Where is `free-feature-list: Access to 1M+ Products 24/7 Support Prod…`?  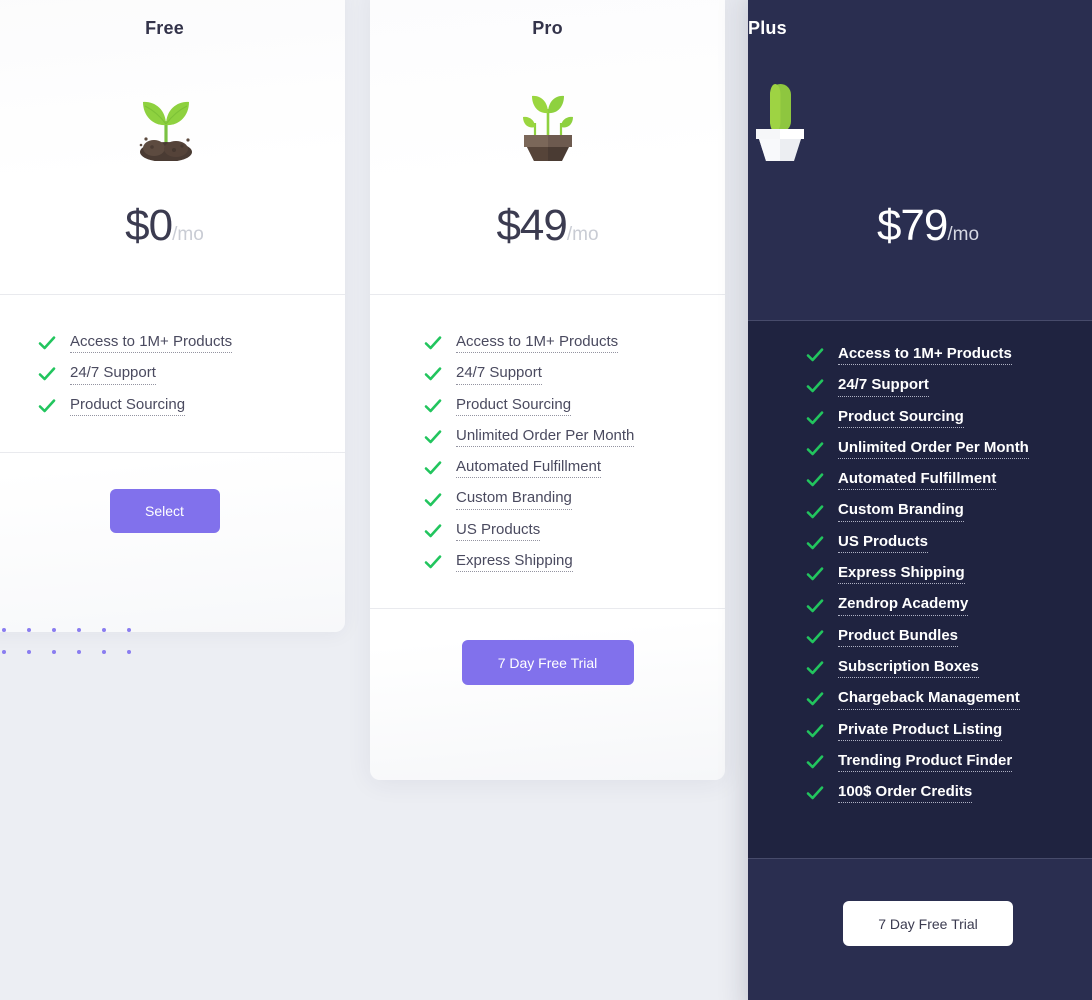
free-feature-list: Access to 1M+ Products 24/7 Support Prod… is located at coordinates (191, 374).